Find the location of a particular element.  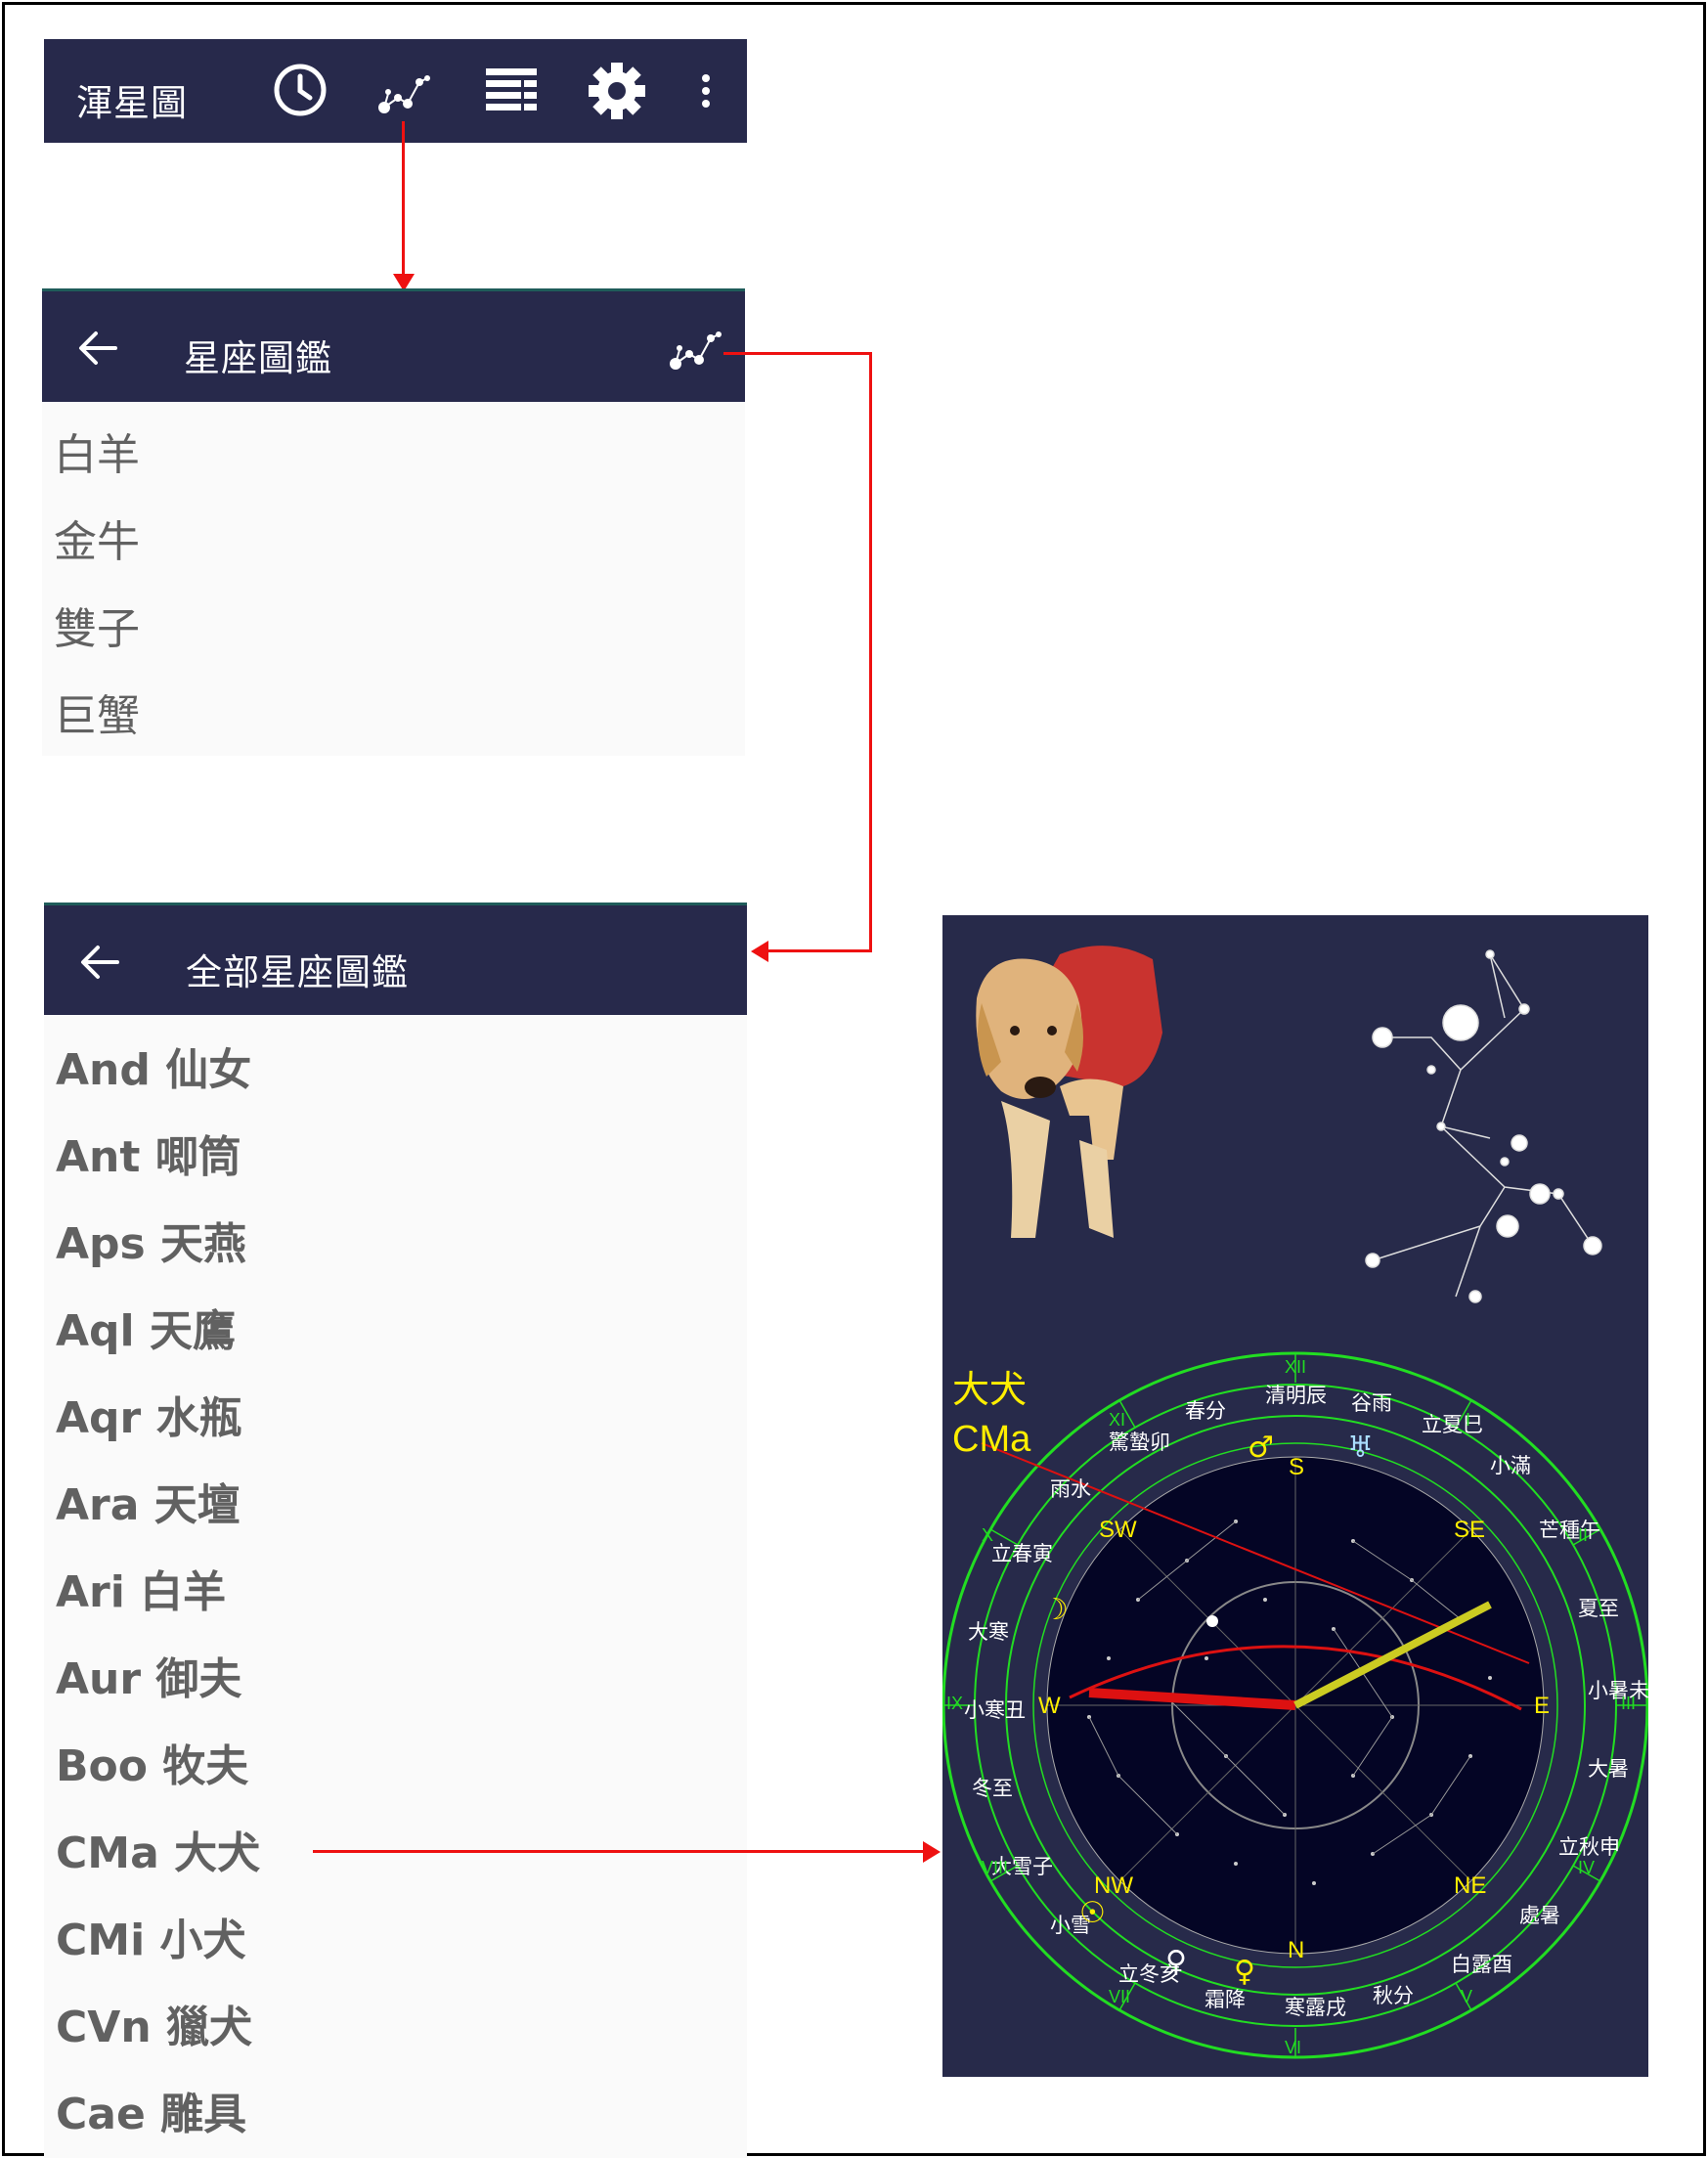

hour-label: XI is located at coordinates (1117, 1420).